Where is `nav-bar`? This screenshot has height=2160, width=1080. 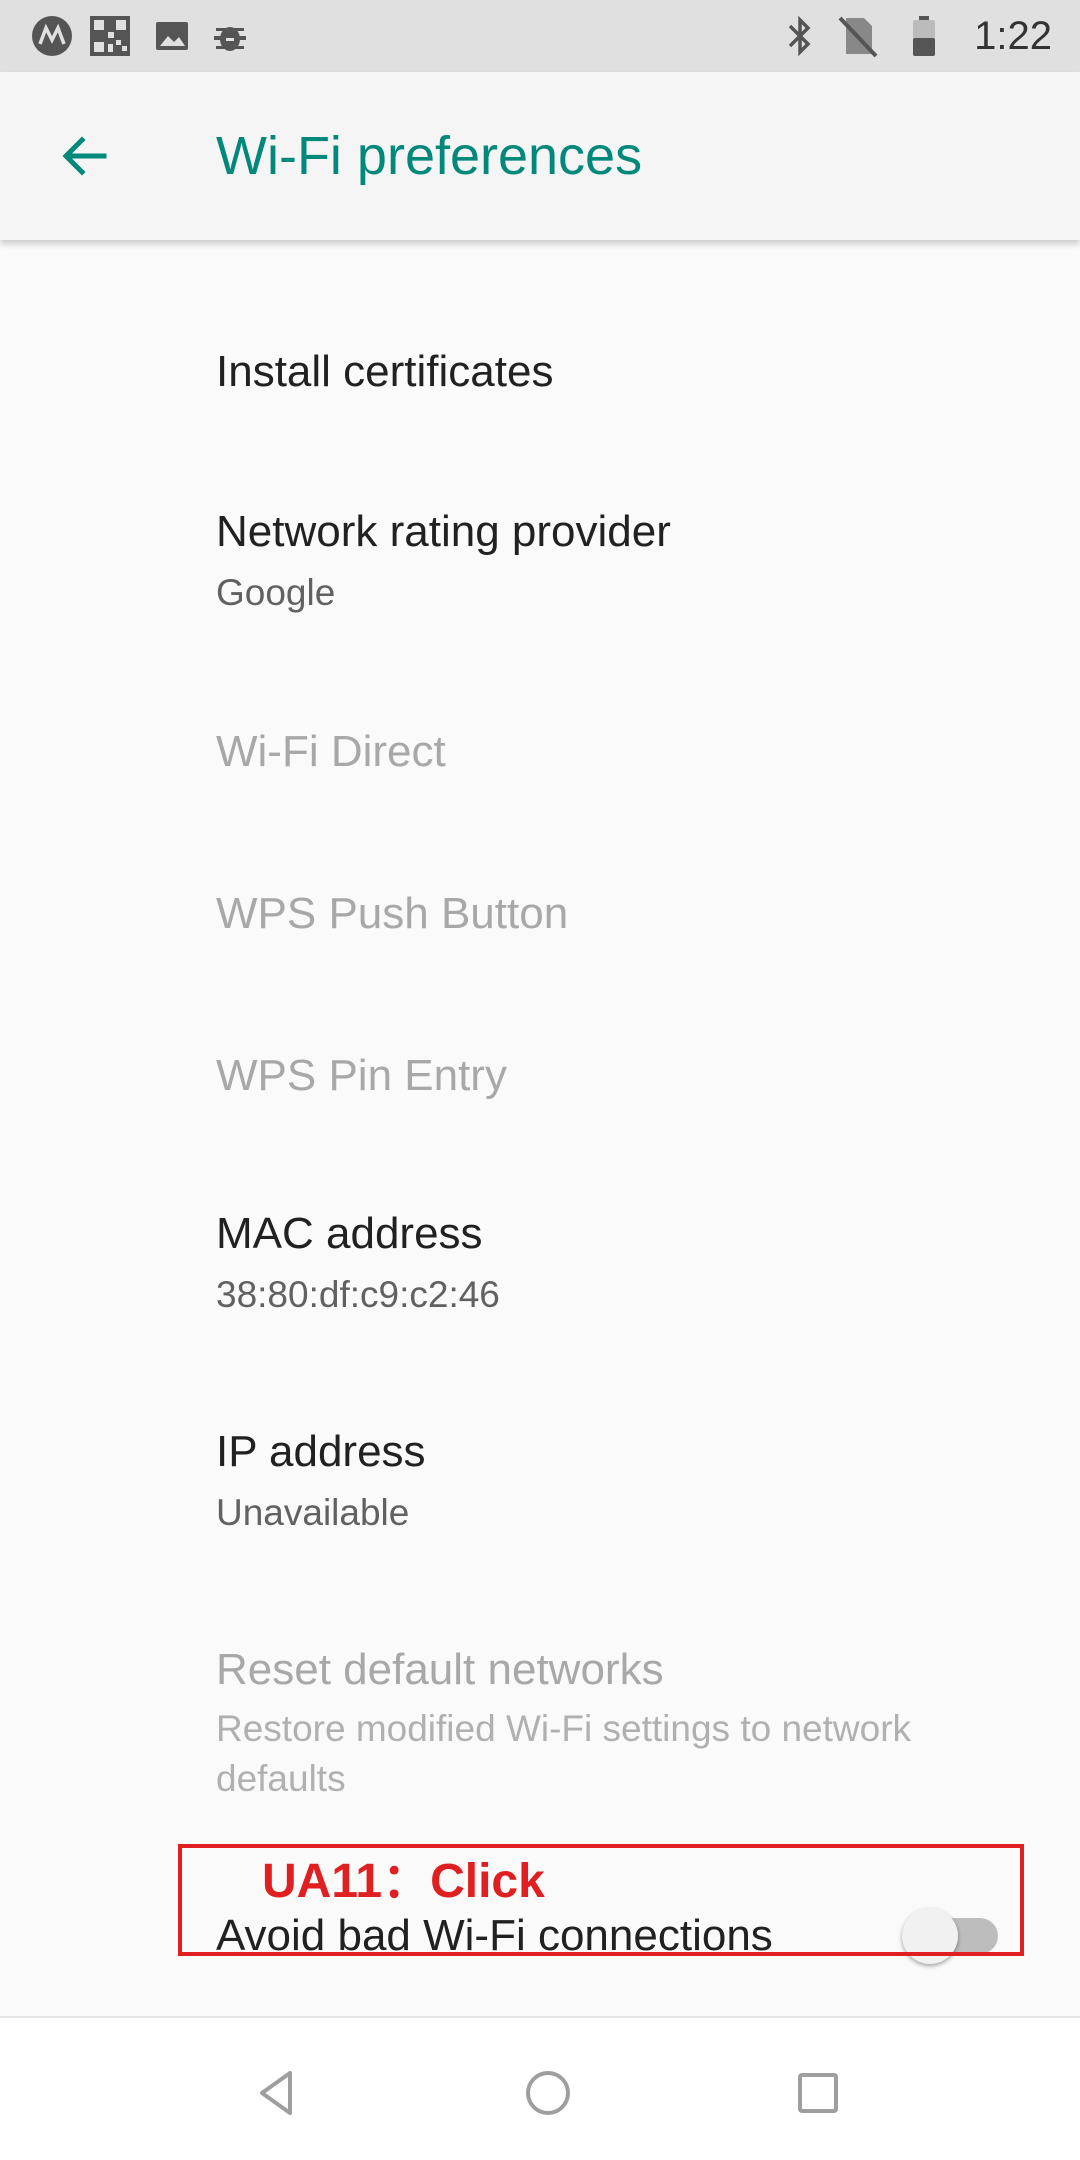
nav-bar is located at coordinates (540, 2088).